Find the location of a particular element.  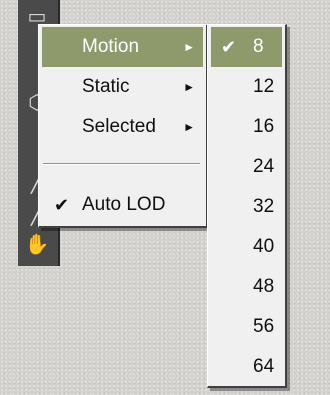

submenu-item-label: 12 is located at coordinates (264, 86).